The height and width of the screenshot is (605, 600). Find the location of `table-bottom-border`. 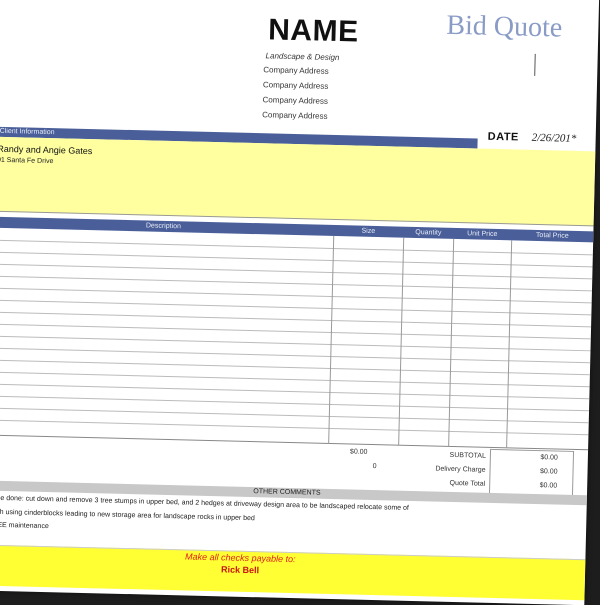

table-bottom-border is located at coordinates (294, 442).